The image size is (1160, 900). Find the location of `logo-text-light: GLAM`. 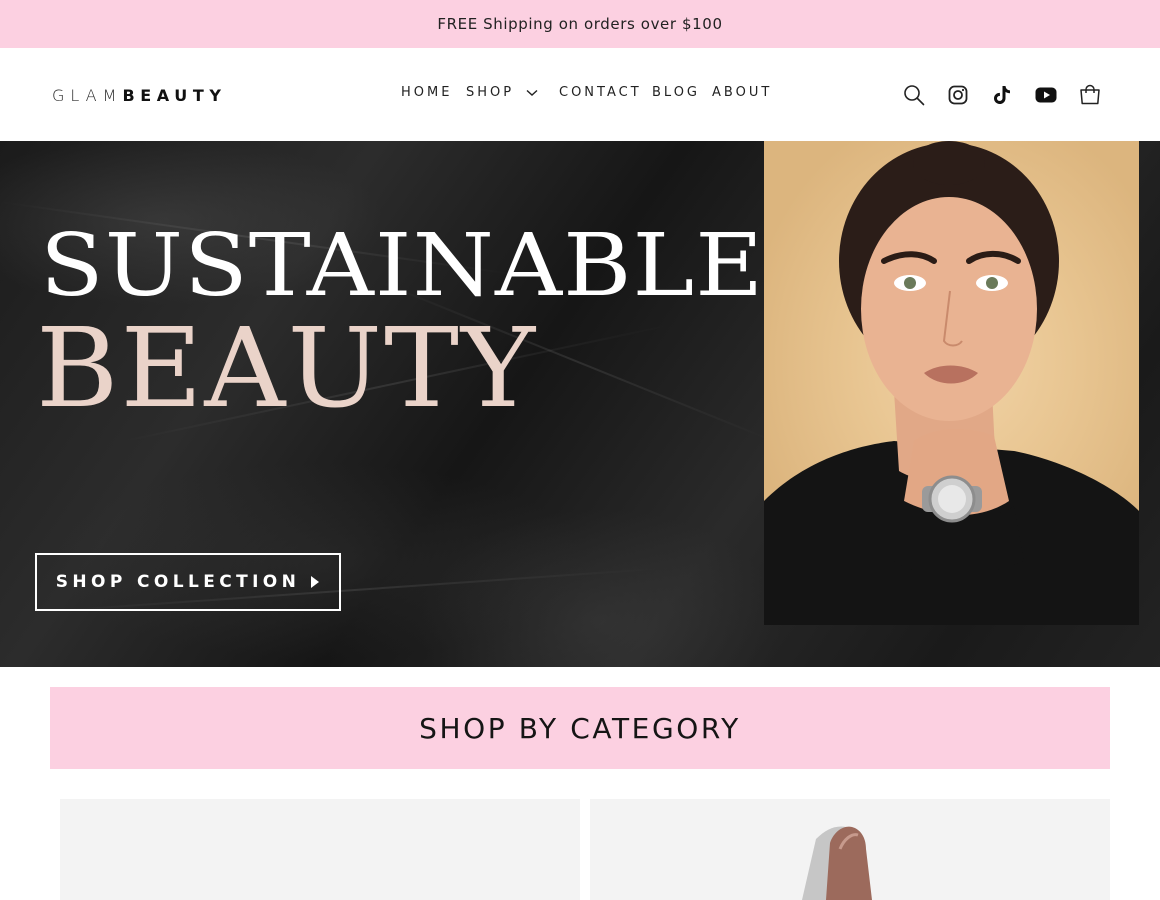

logo-text-light: GLAM is located at coordinates (87, 95).